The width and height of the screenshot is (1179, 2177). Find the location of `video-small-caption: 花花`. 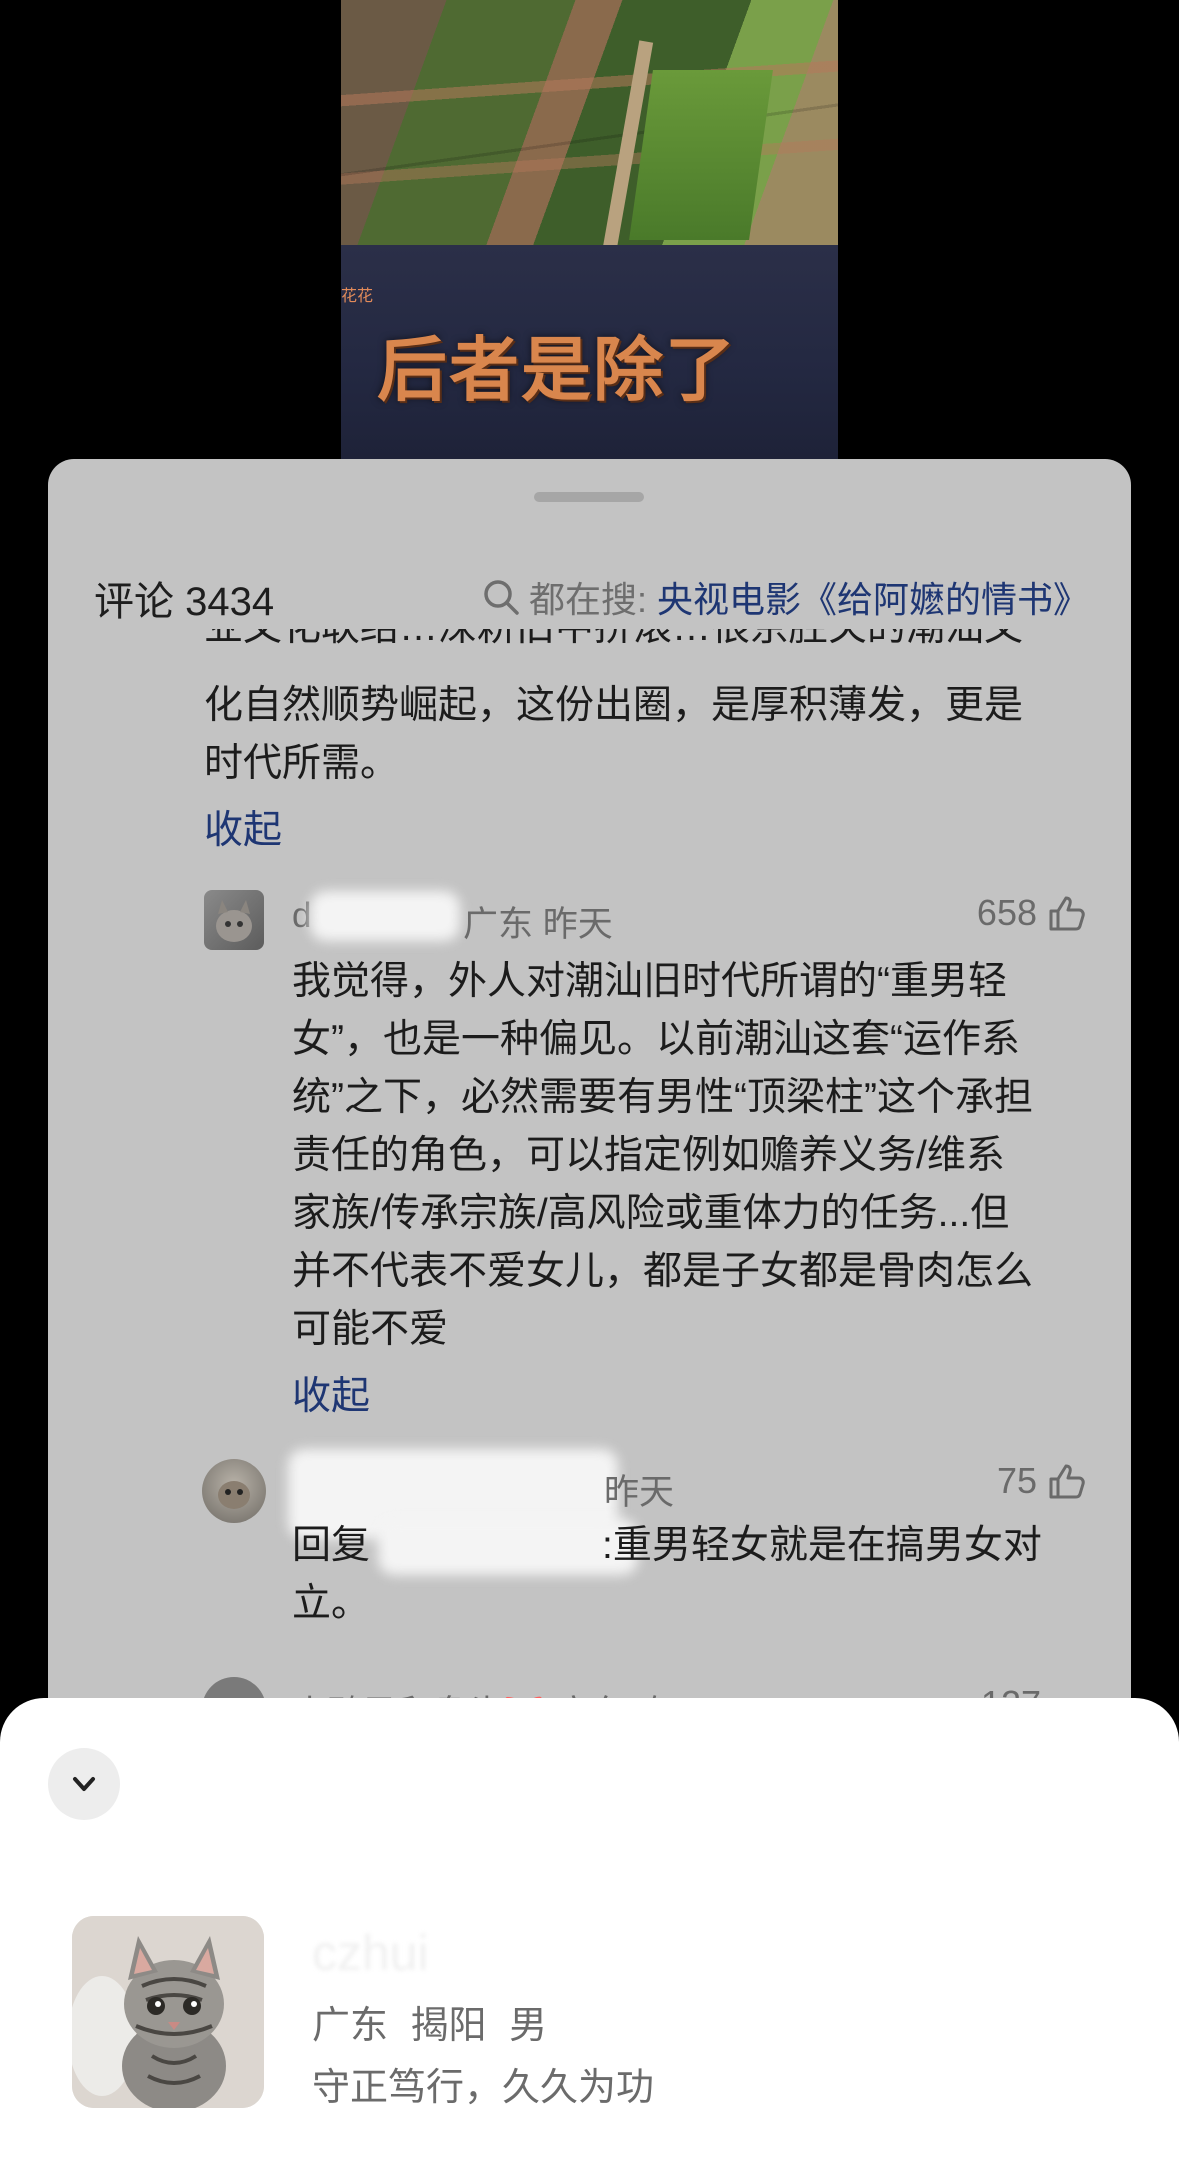

video-small-caption: 花花 is located at coordinates (357, 295).